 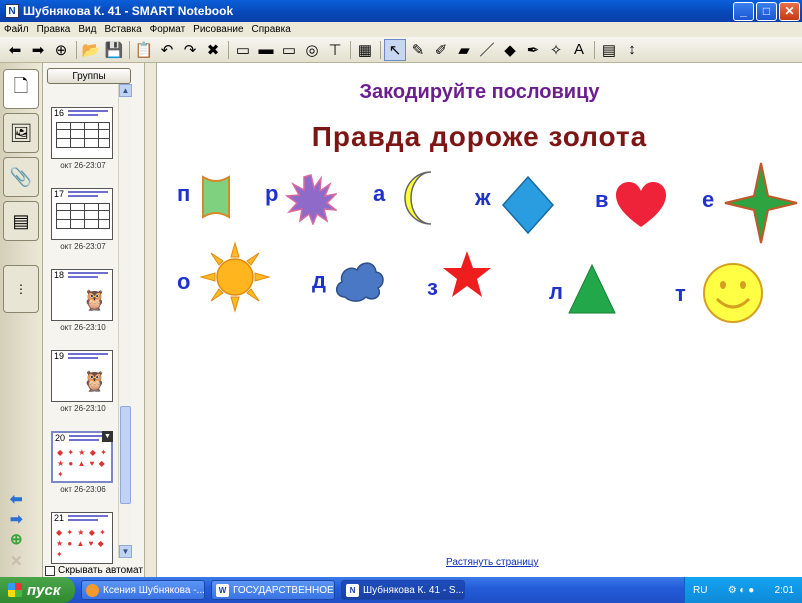 I want to click on language-indicator: RU, so click(x=700, y=590).